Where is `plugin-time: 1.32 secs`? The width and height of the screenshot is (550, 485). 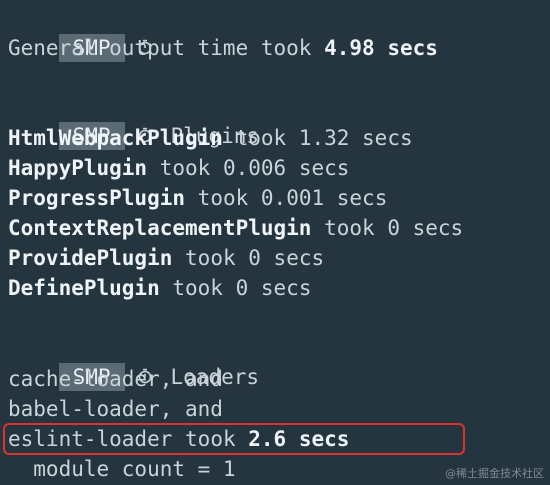 plugin-time: 1.32 secs is located at coordinates (355, 138).